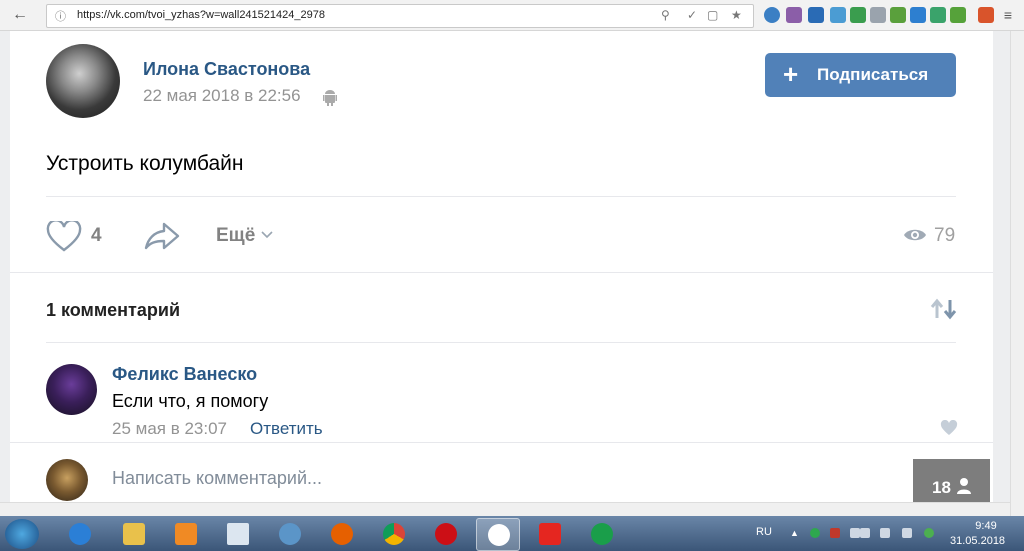  What do you see at coordinates (941, 487) in the screenshot?
I see `online-count: 18` at bounding box center [941, 487].